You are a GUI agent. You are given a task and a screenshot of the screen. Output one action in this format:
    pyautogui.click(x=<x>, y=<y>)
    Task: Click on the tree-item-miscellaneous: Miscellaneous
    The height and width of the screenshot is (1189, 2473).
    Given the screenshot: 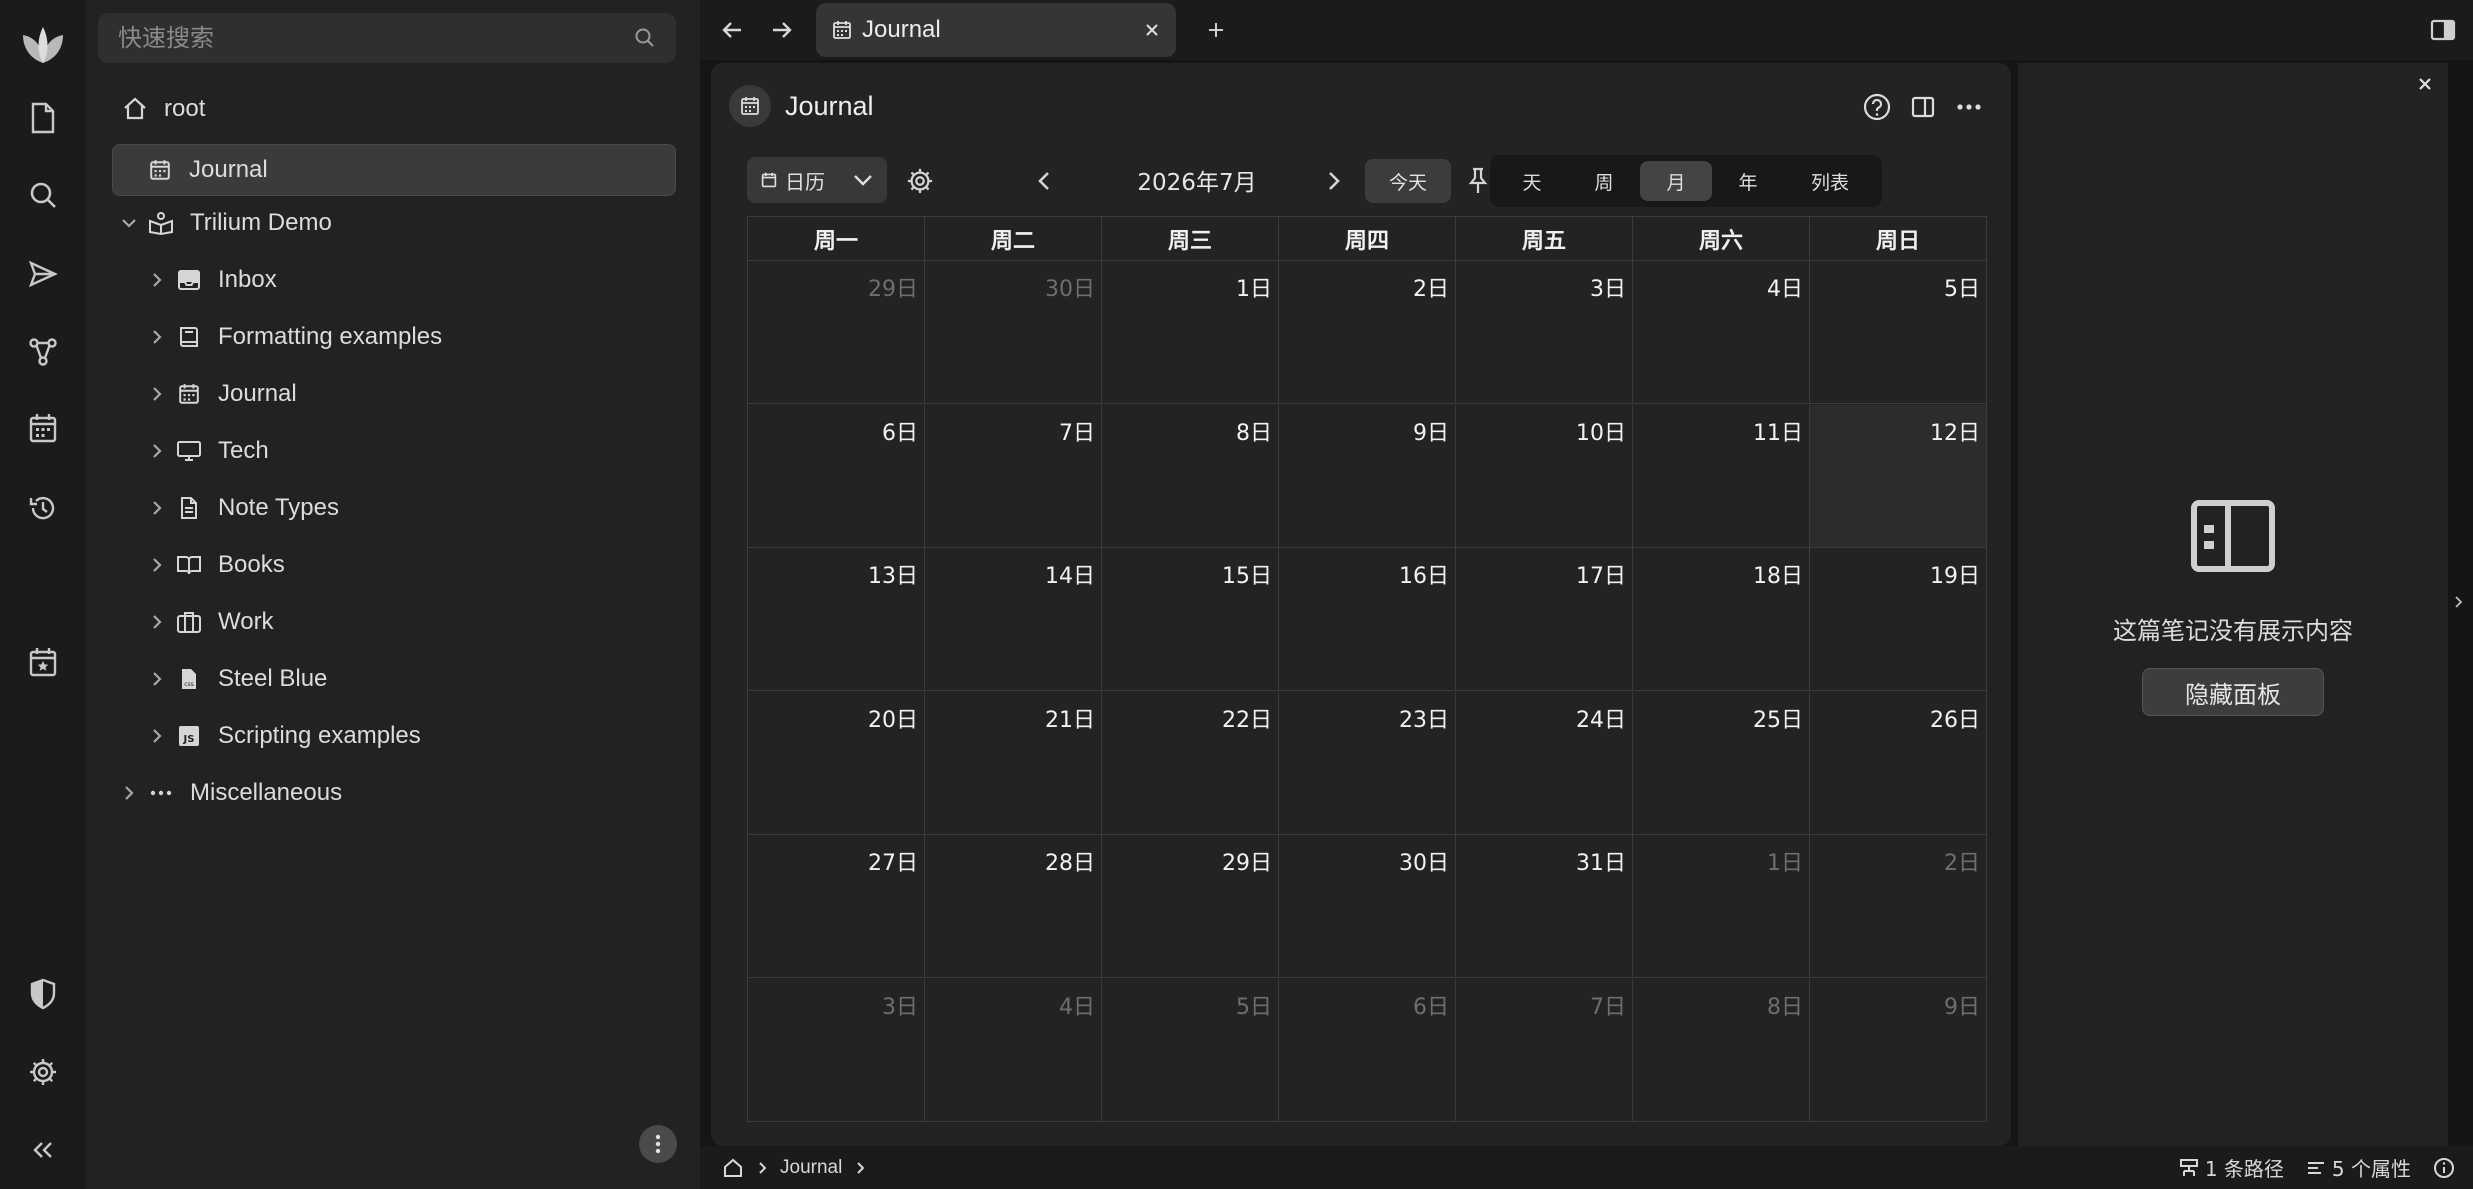 What is the action you would take?
    pyautogui.click(x=217, y=793)
    